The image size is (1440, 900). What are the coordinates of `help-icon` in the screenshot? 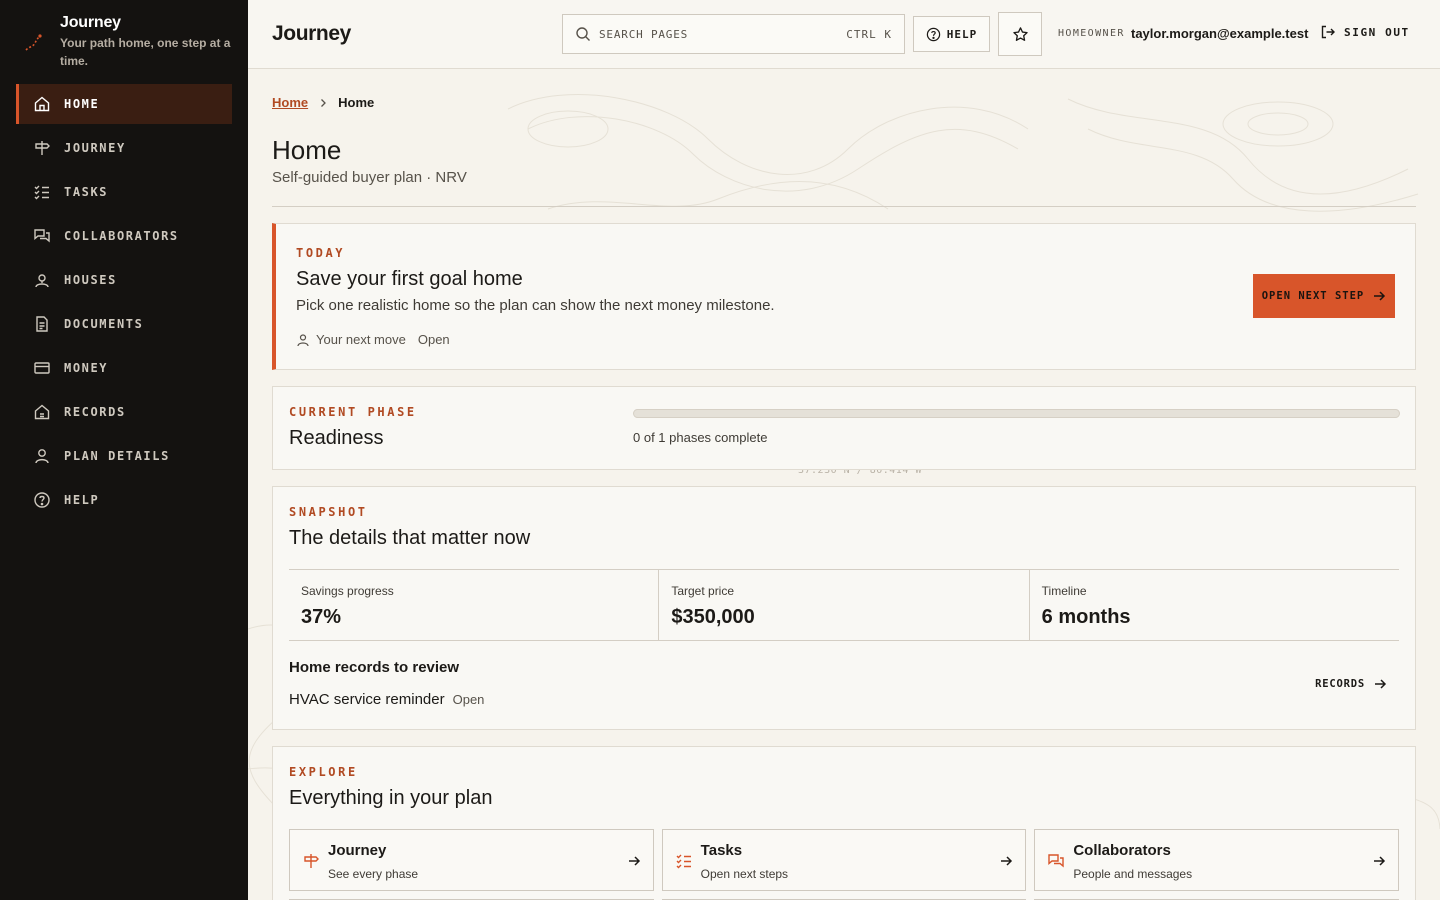 It's located at (933, 34).